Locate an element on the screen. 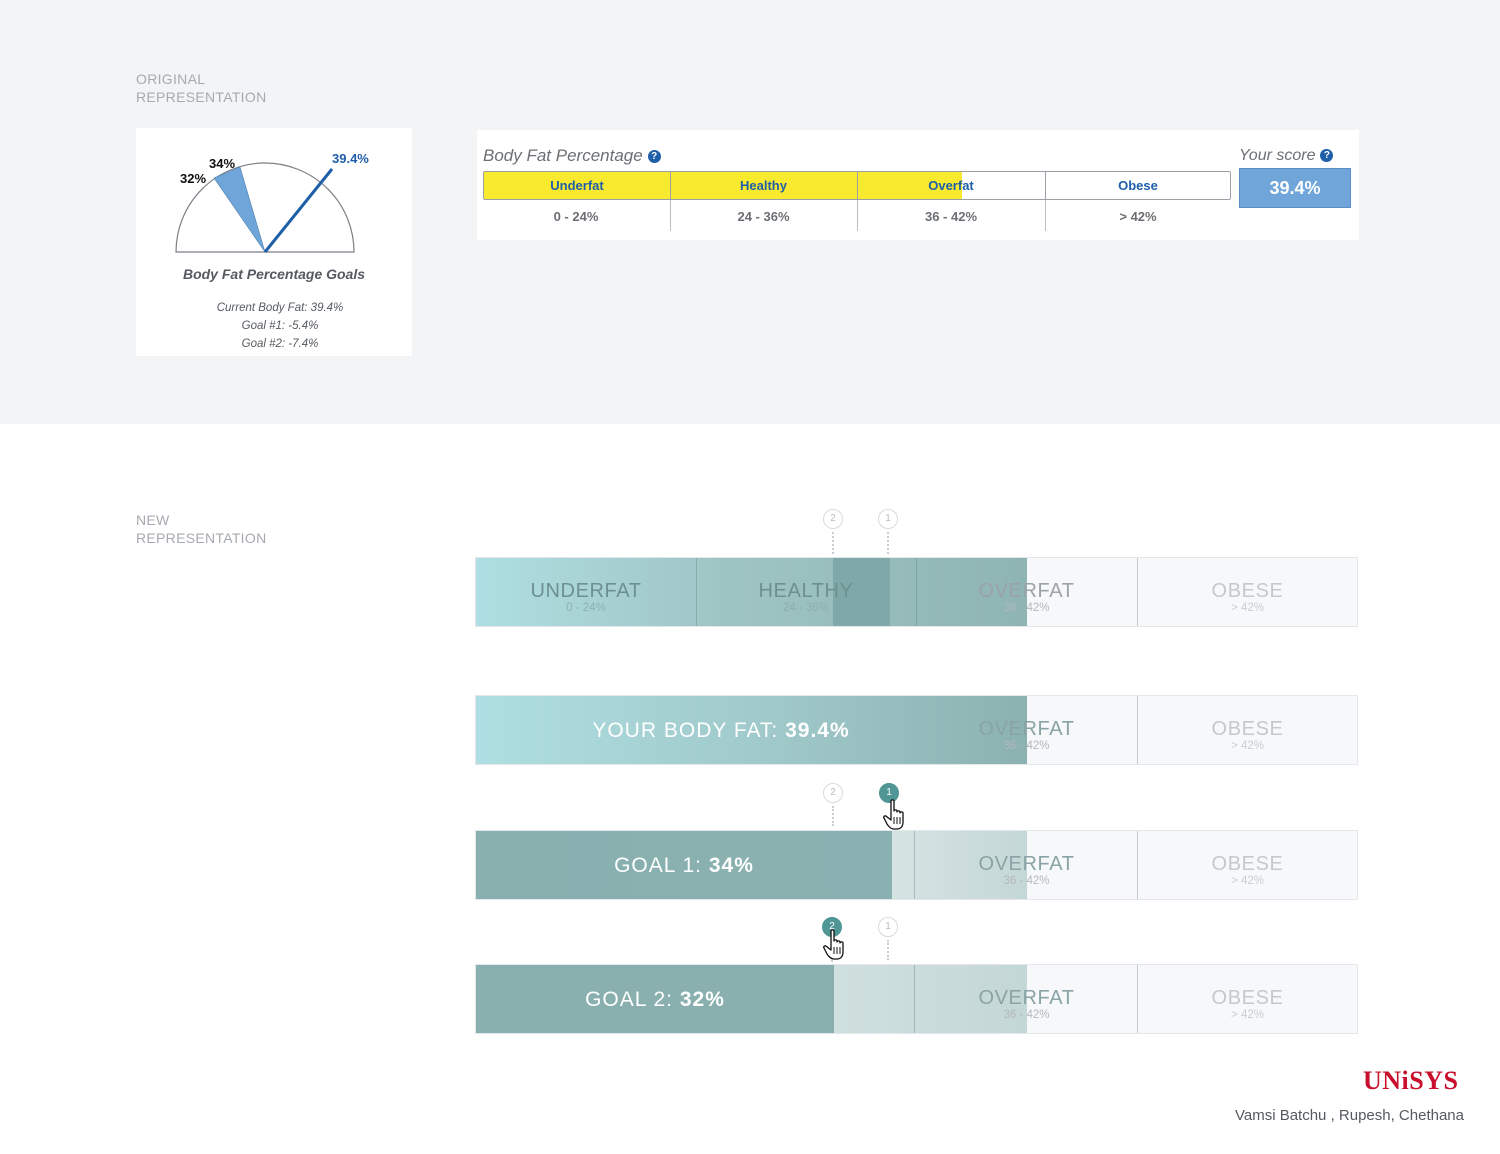 Image resolution: width=1500 pixels, height=1154 pixels. gauge-line-goal2: Goal #2: -7.4% is located at coordinates (280, 344).